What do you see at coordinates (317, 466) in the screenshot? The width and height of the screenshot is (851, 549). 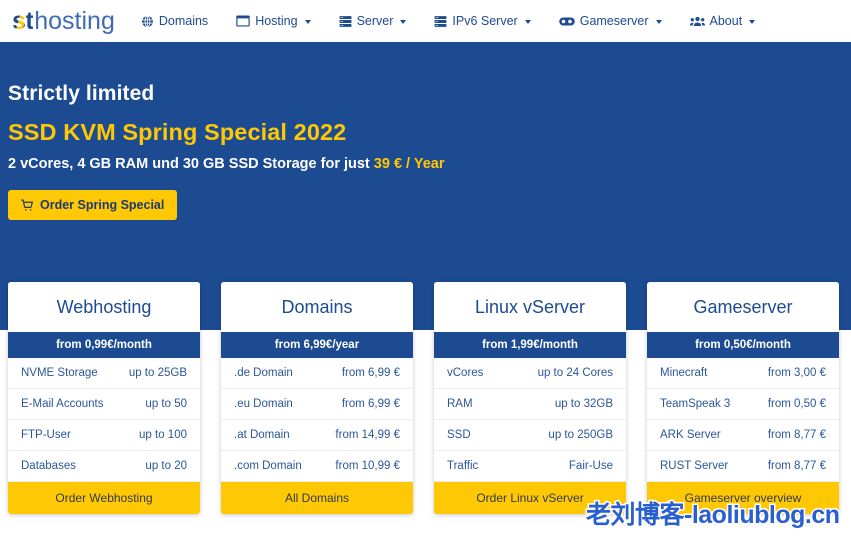 I see `feature-row: .com Domain from 10,99 €` at bounding box center [317, 466].